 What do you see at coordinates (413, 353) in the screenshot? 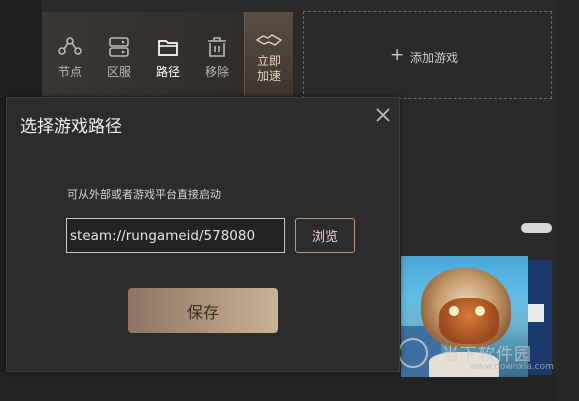
I see `watermark-logo-icon` at bounding box center [413, 353].